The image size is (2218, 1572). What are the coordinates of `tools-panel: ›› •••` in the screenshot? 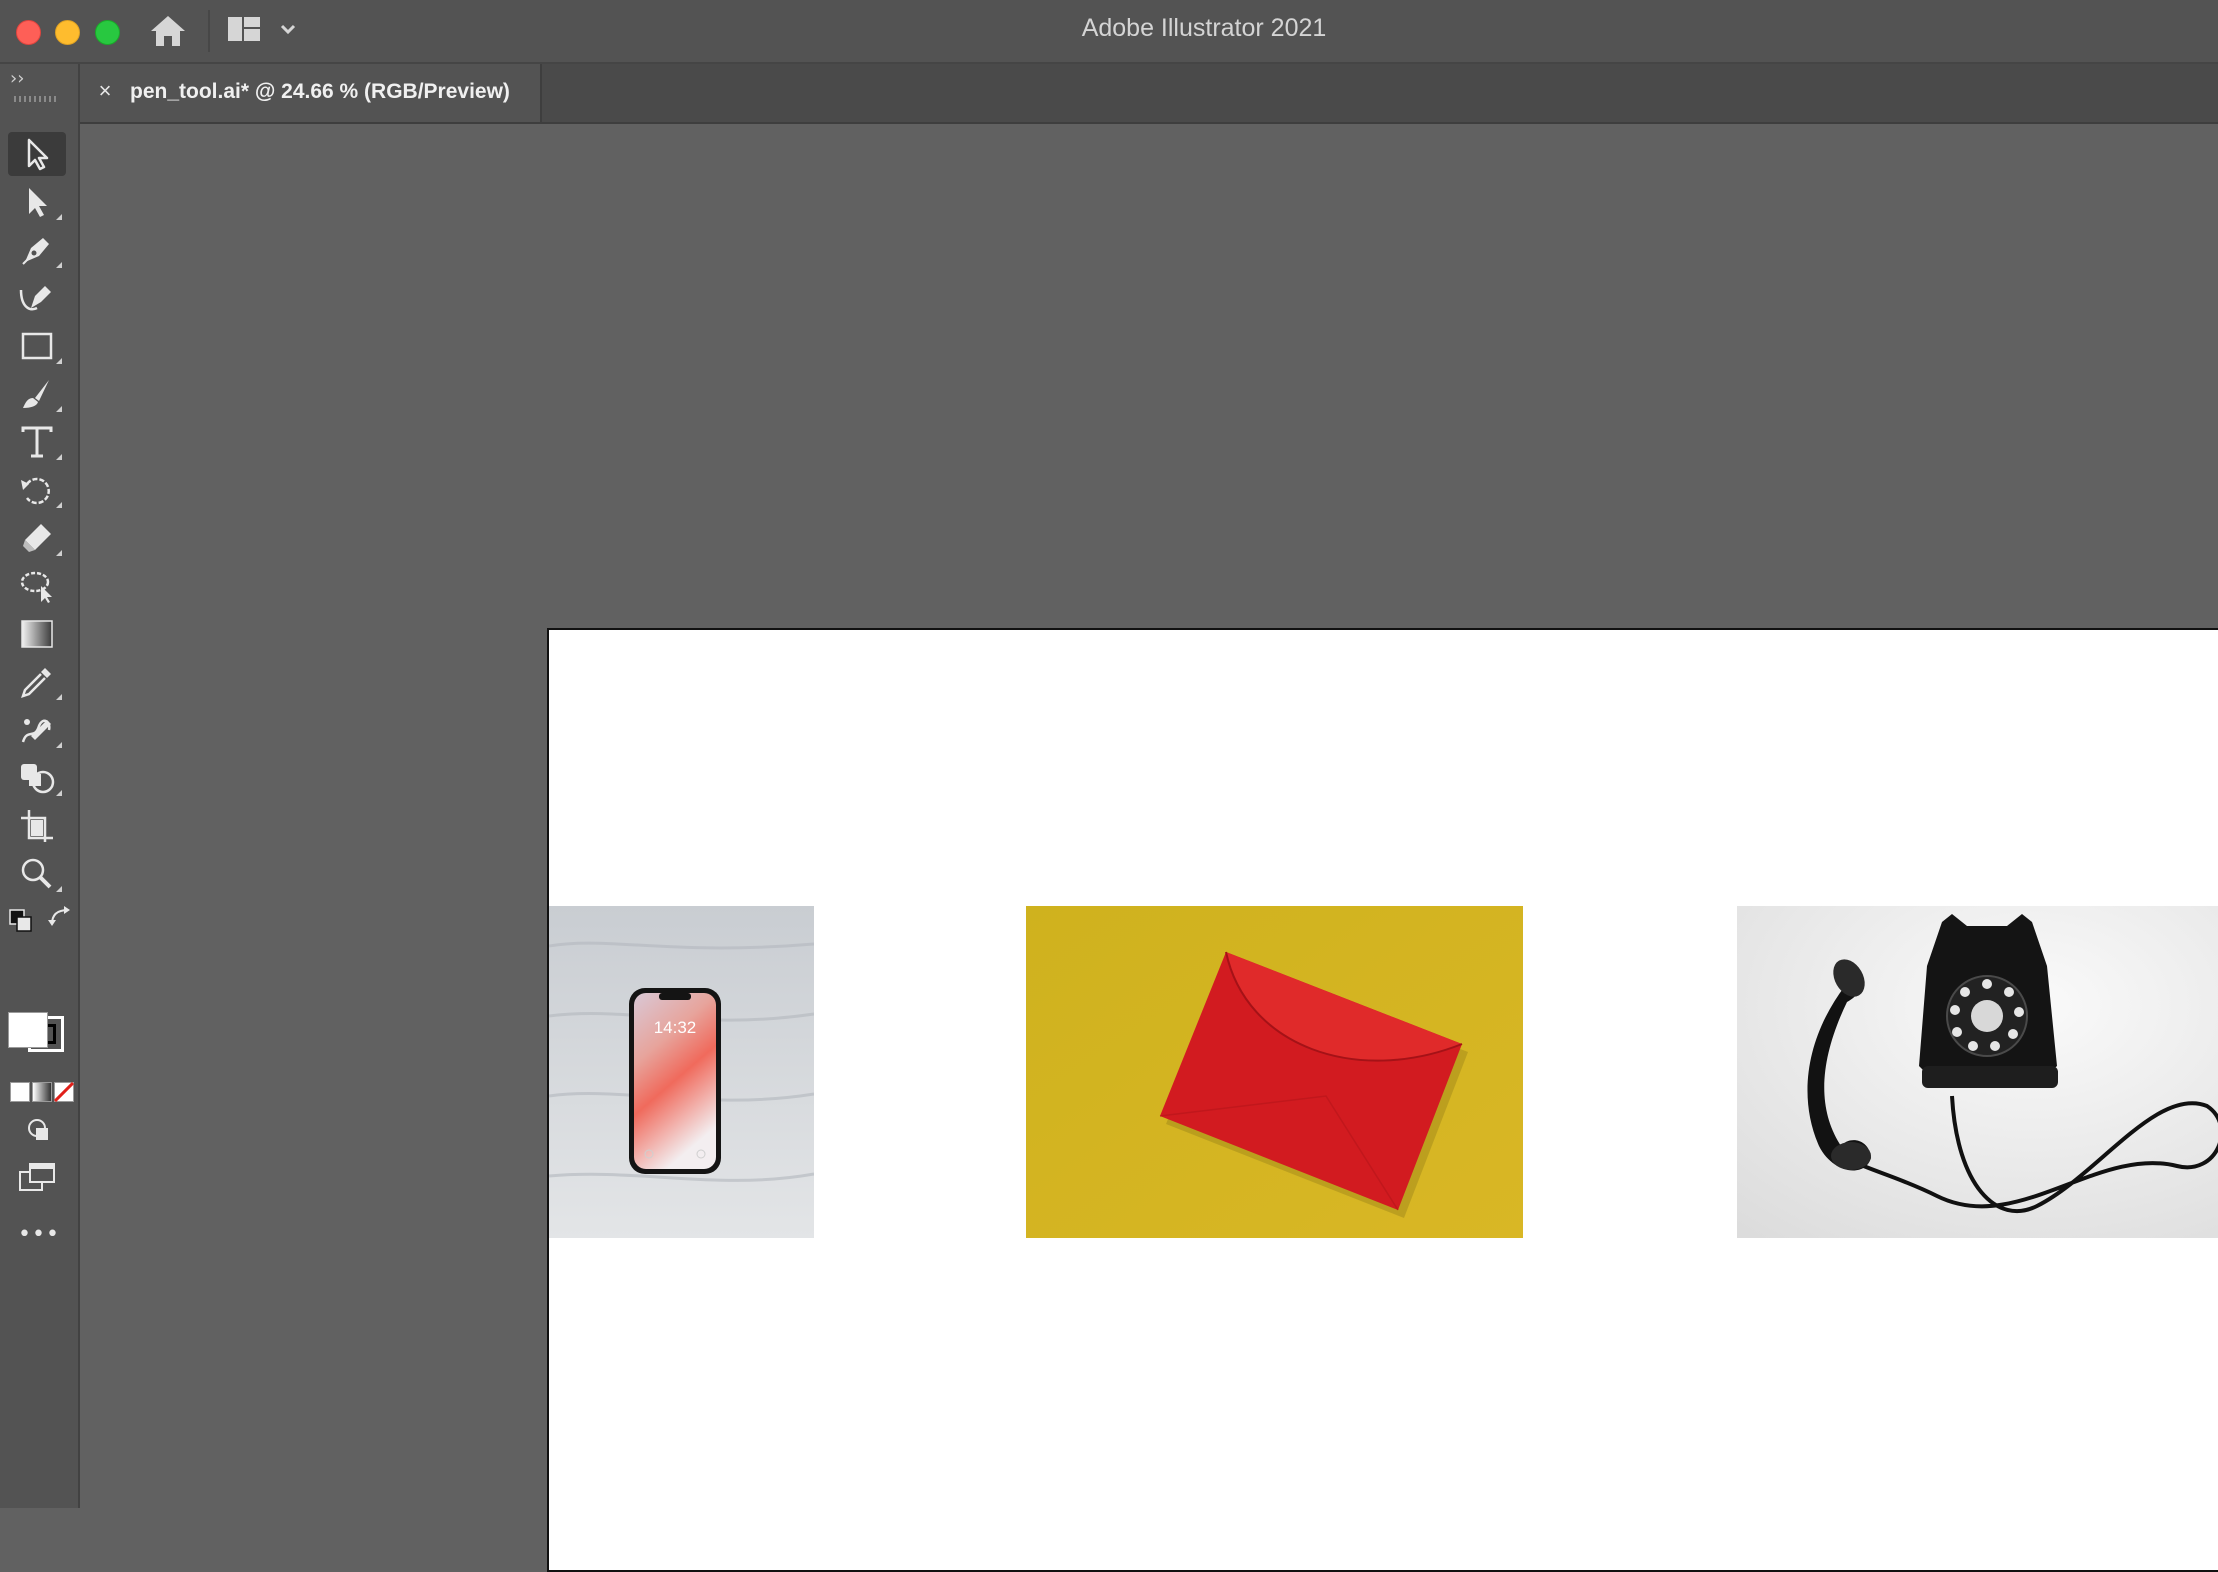 It's located at (40, 786).